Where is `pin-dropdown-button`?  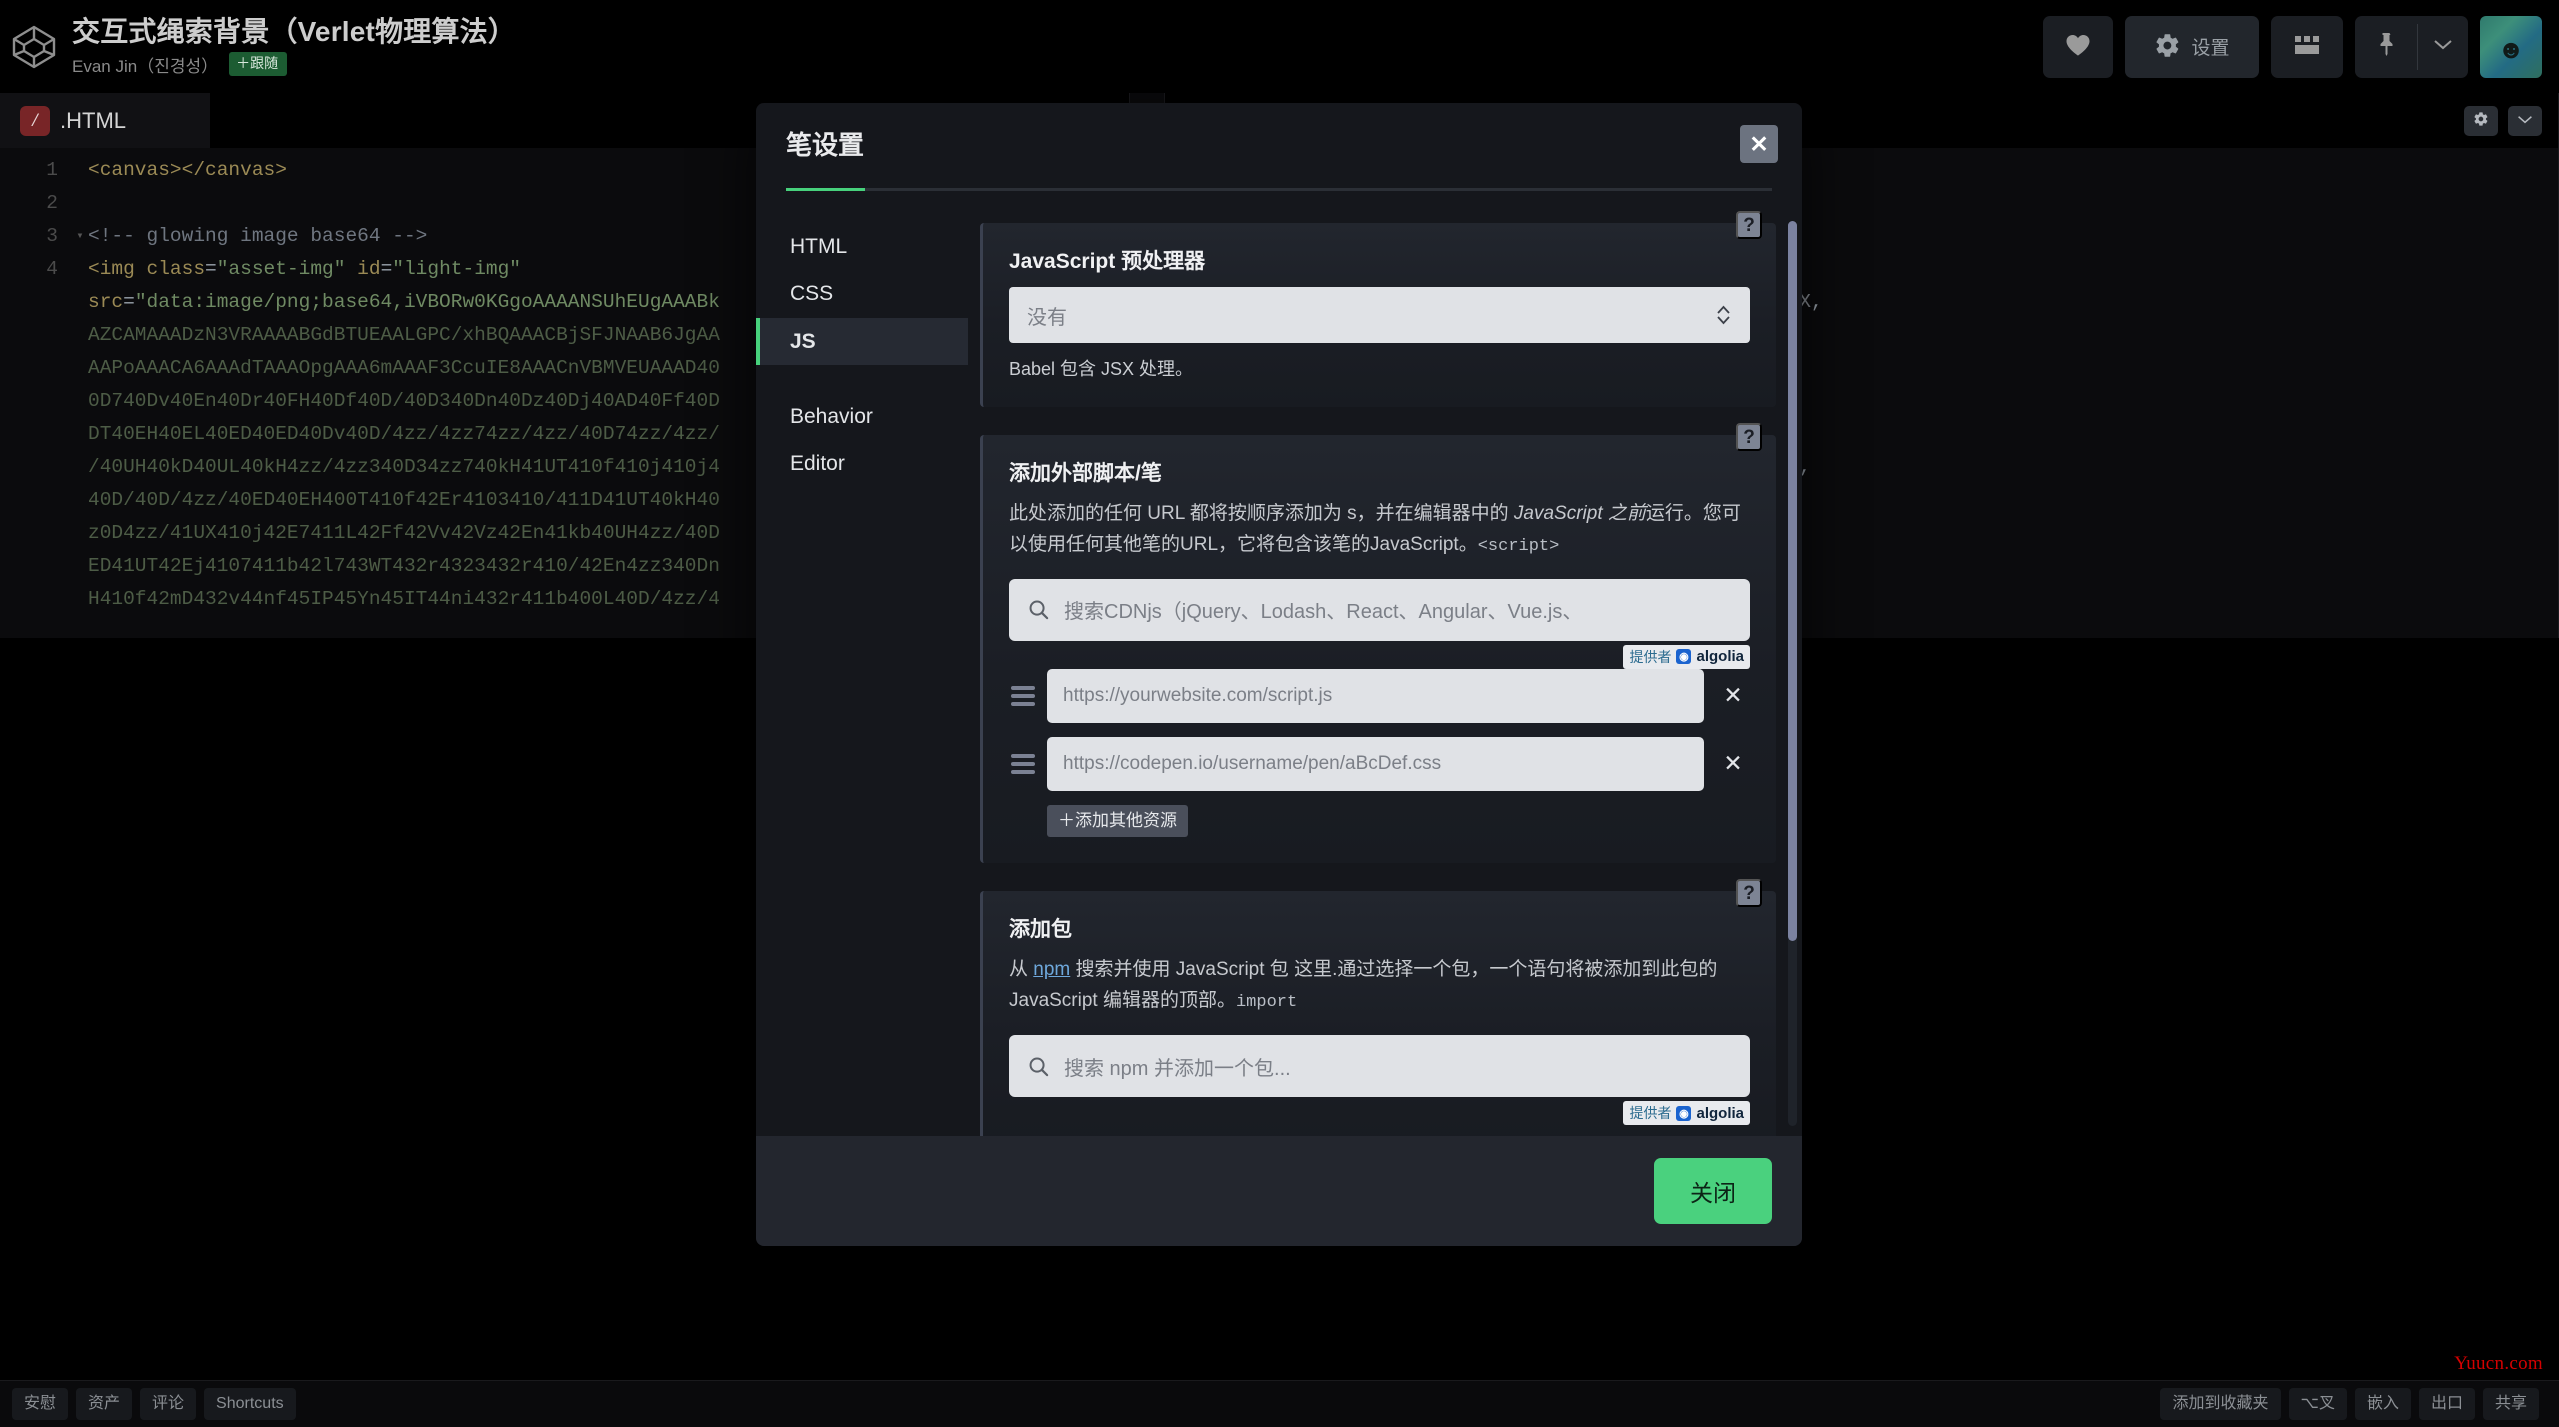
pin-dropdown-button is located at coordinates (2443, 47).